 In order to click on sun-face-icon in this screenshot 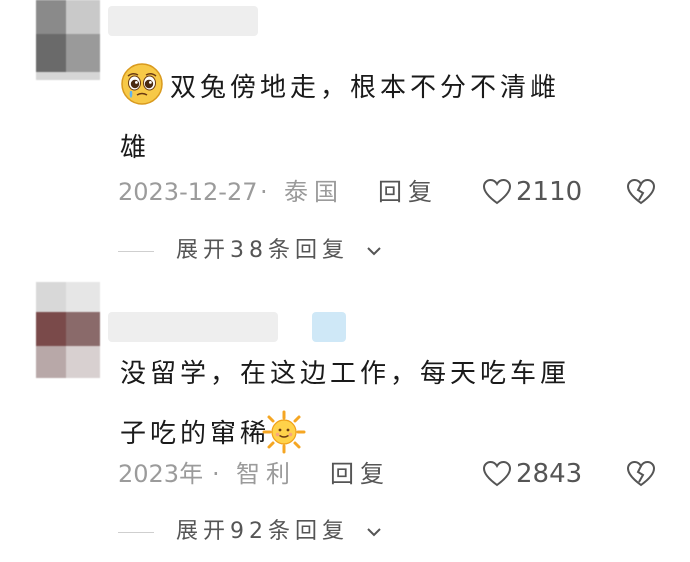, I will do `click(284, 432)`.